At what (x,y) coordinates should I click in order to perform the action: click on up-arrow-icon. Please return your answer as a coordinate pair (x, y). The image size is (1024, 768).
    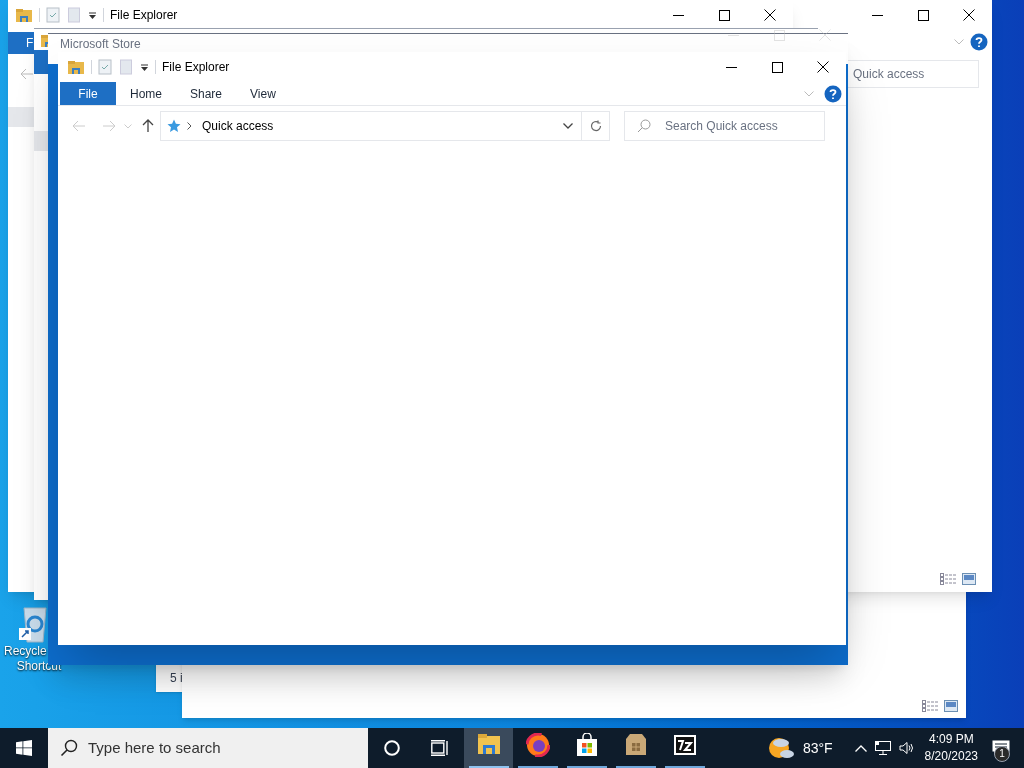
    Looking at the image, I should click on (148, 126).